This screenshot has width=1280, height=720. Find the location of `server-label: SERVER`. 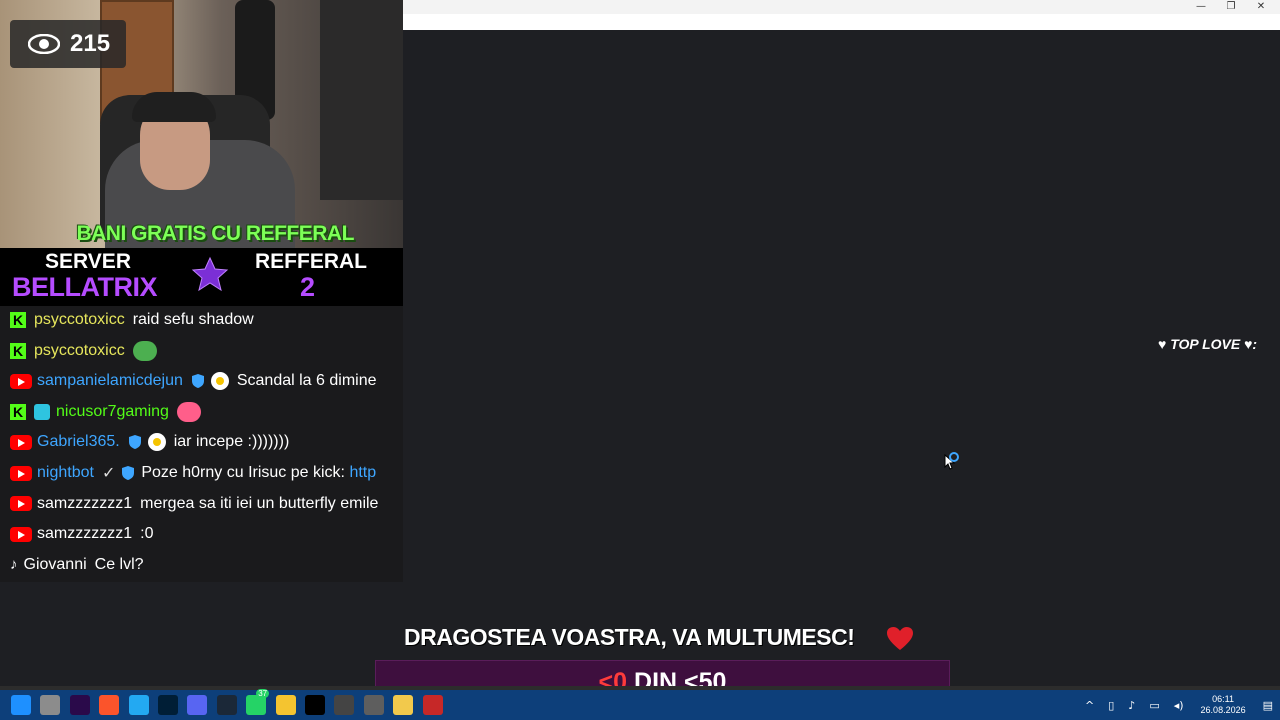

server-label: SERVER is located at coordinates (88, 261).